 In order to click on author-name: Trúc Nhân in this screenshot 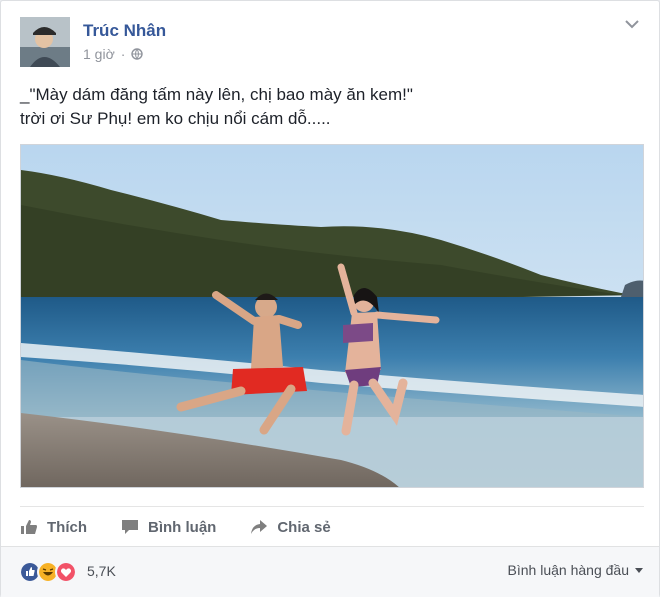, I will do `click(124, 31)`.